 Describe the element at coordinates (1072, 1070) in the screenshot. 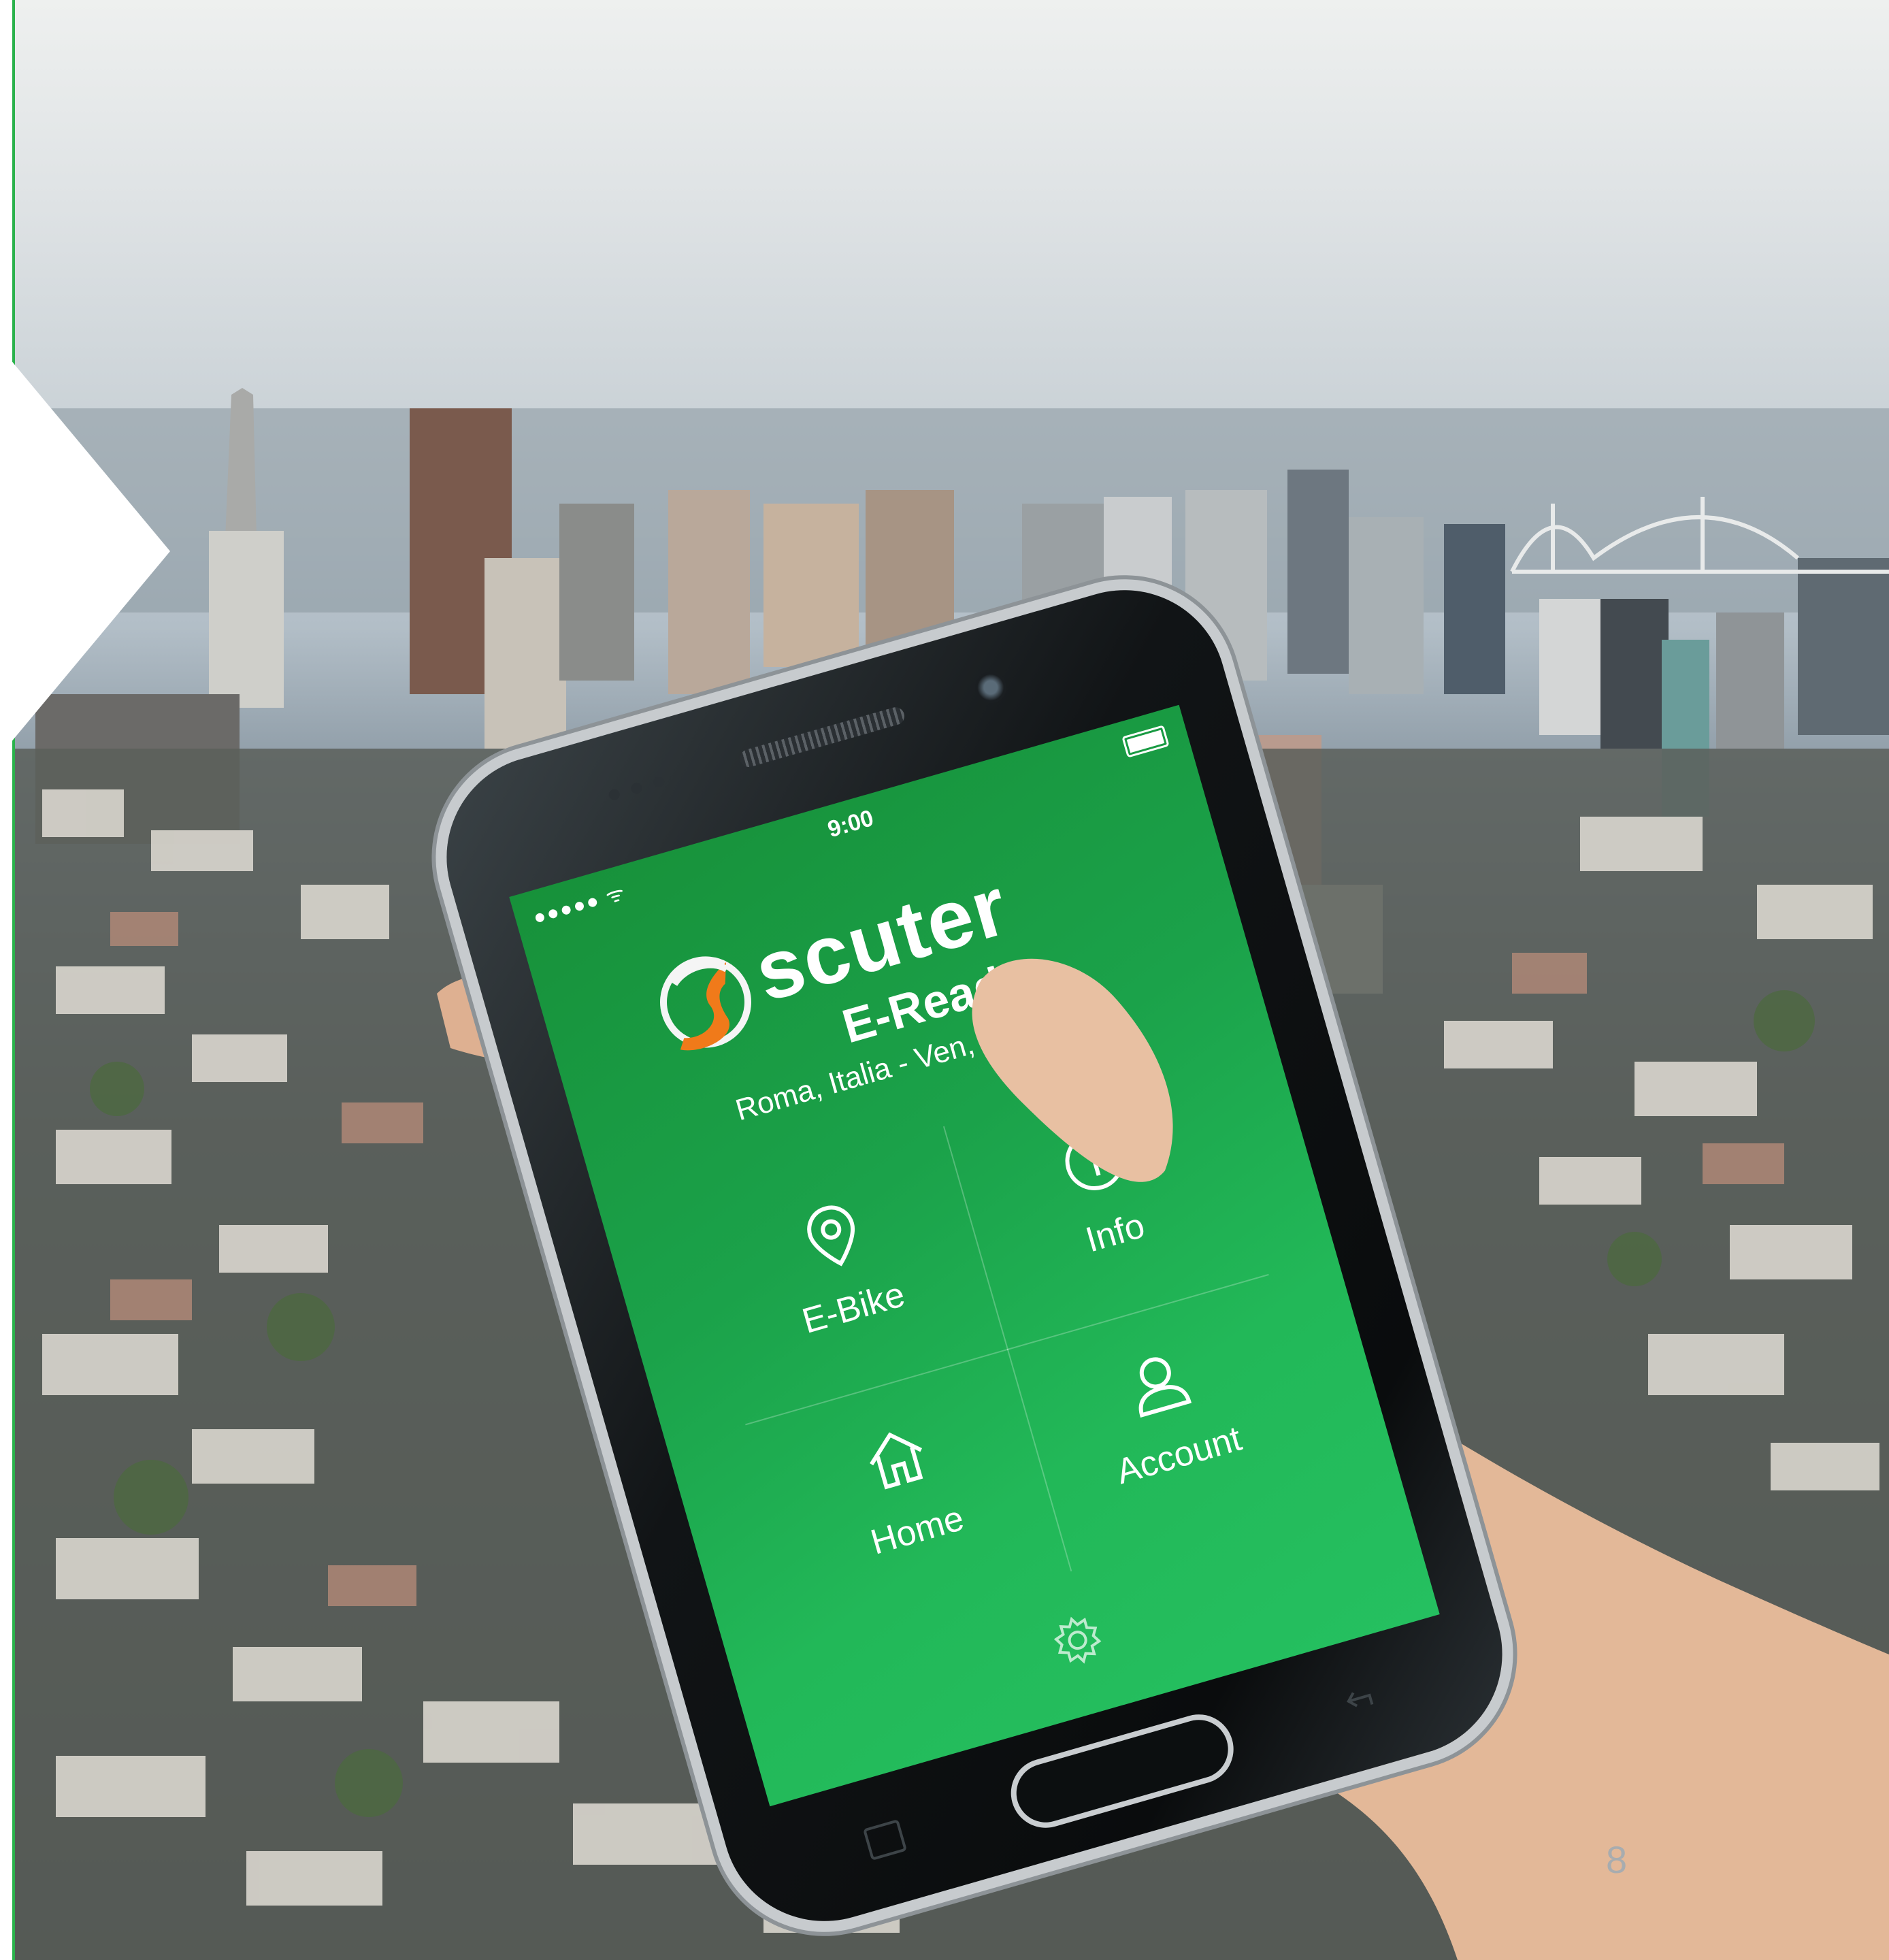

I see `thumb-image` at that location.